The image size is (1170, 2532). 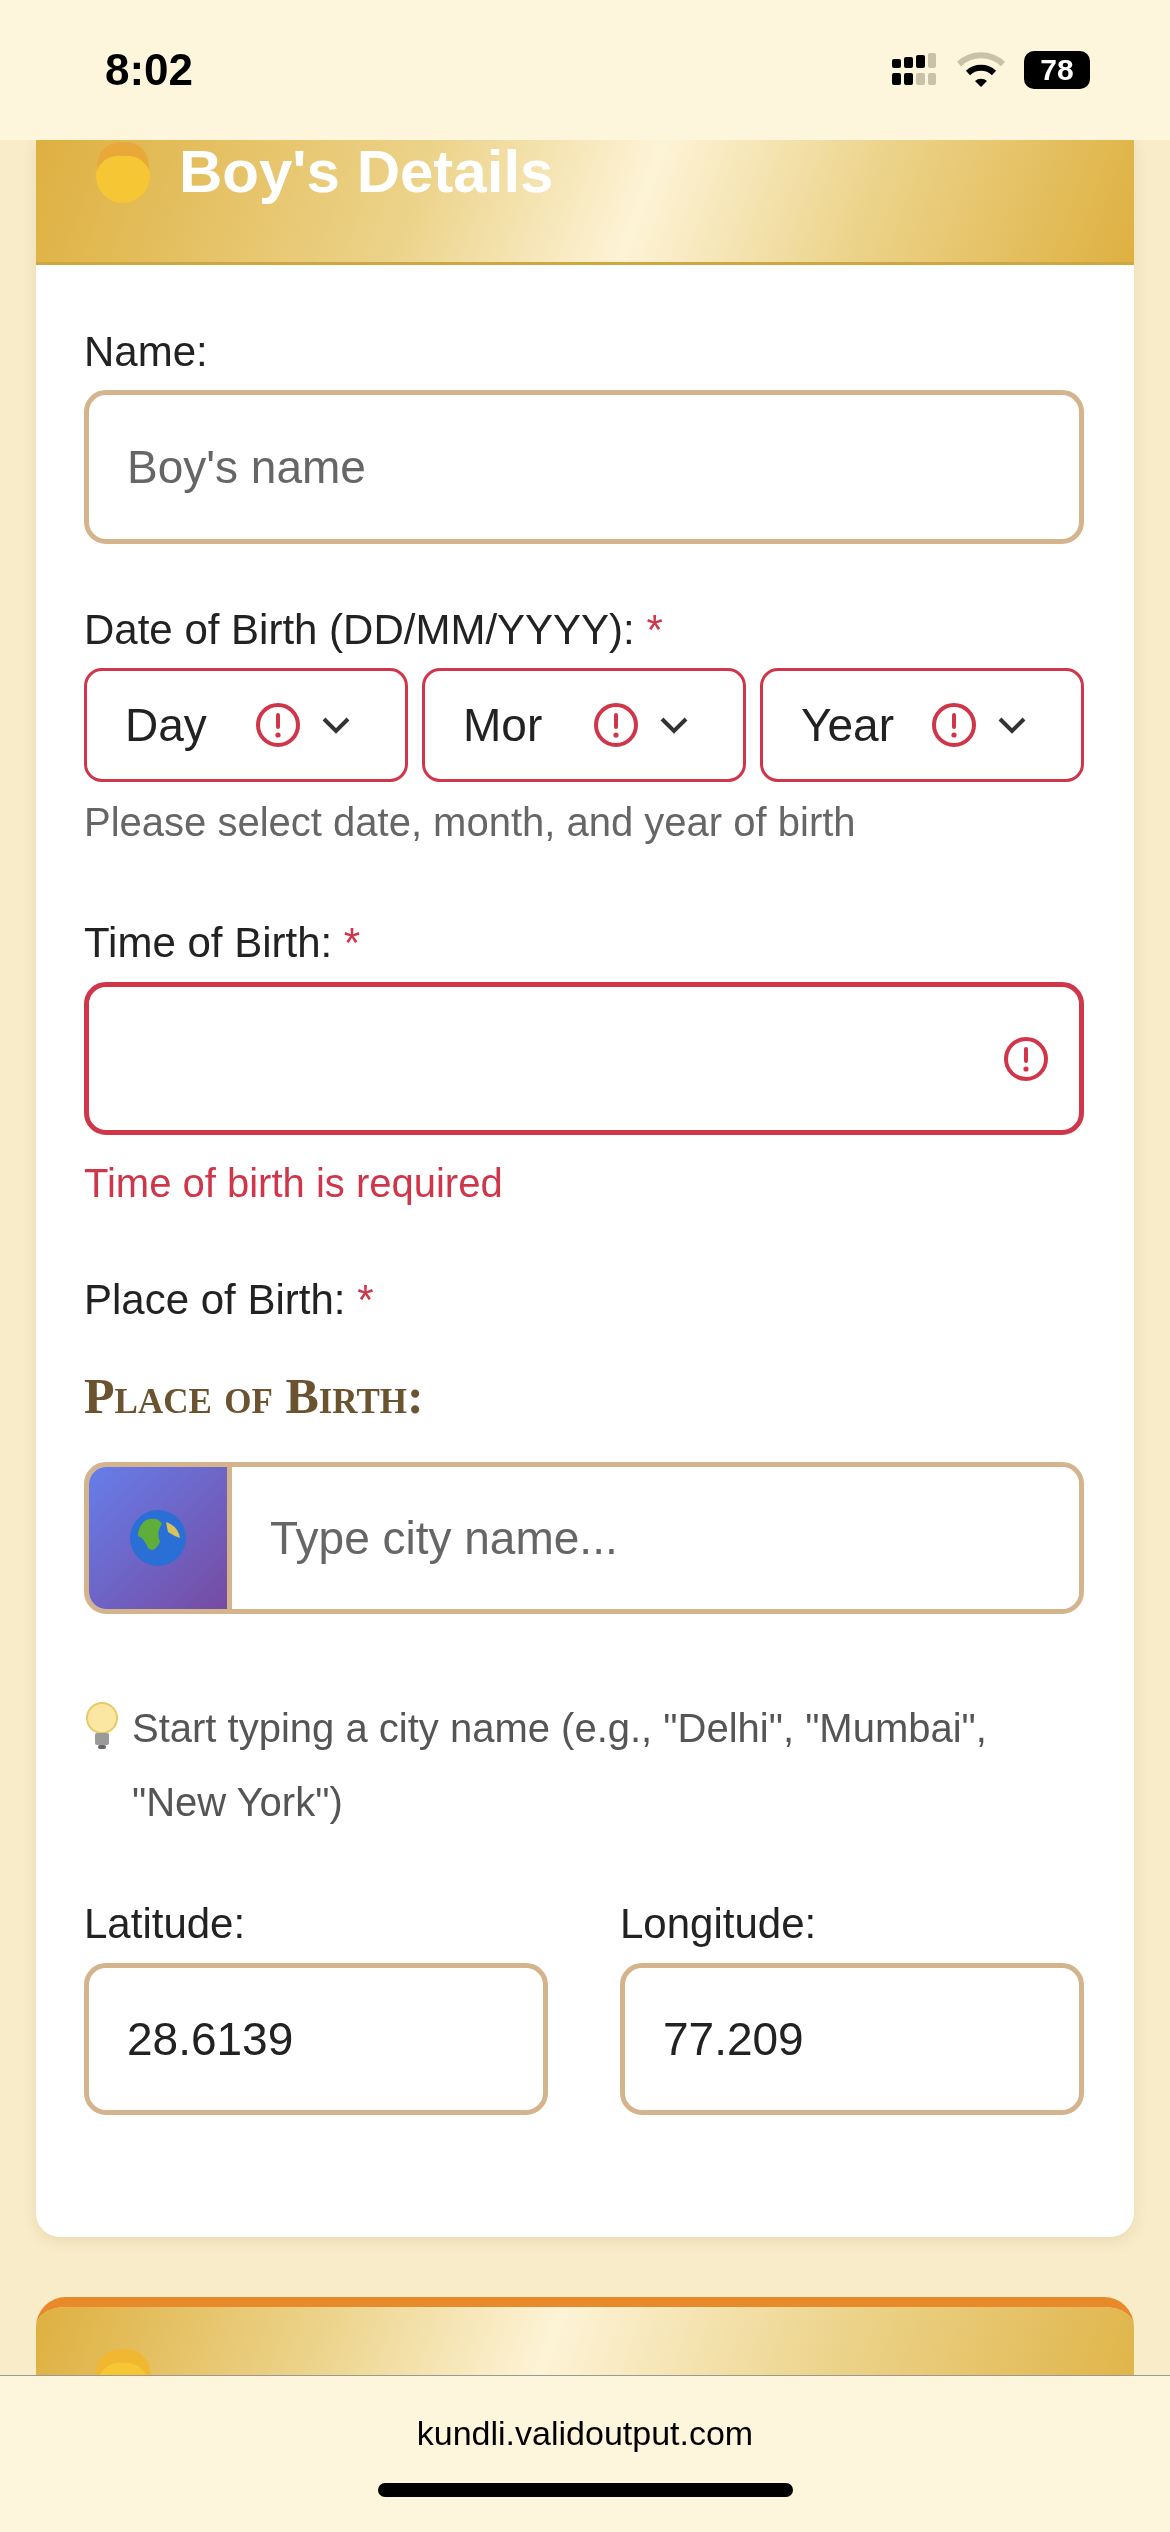 What do you see at coordinates (584, 1058) in the screenshot?
I see `time-input` at bounding box center [584, 1058].